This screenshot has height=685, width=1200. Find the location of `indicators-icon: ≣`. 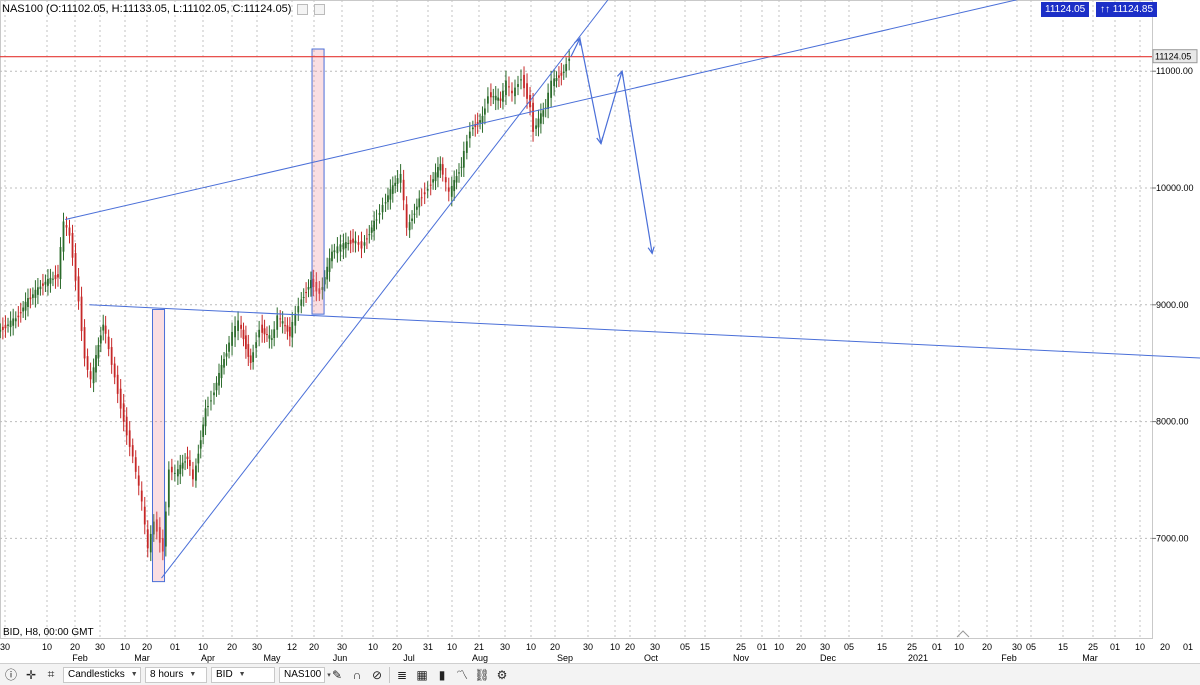

indicators-icon: ≣ is located at coordinates (402, 675).